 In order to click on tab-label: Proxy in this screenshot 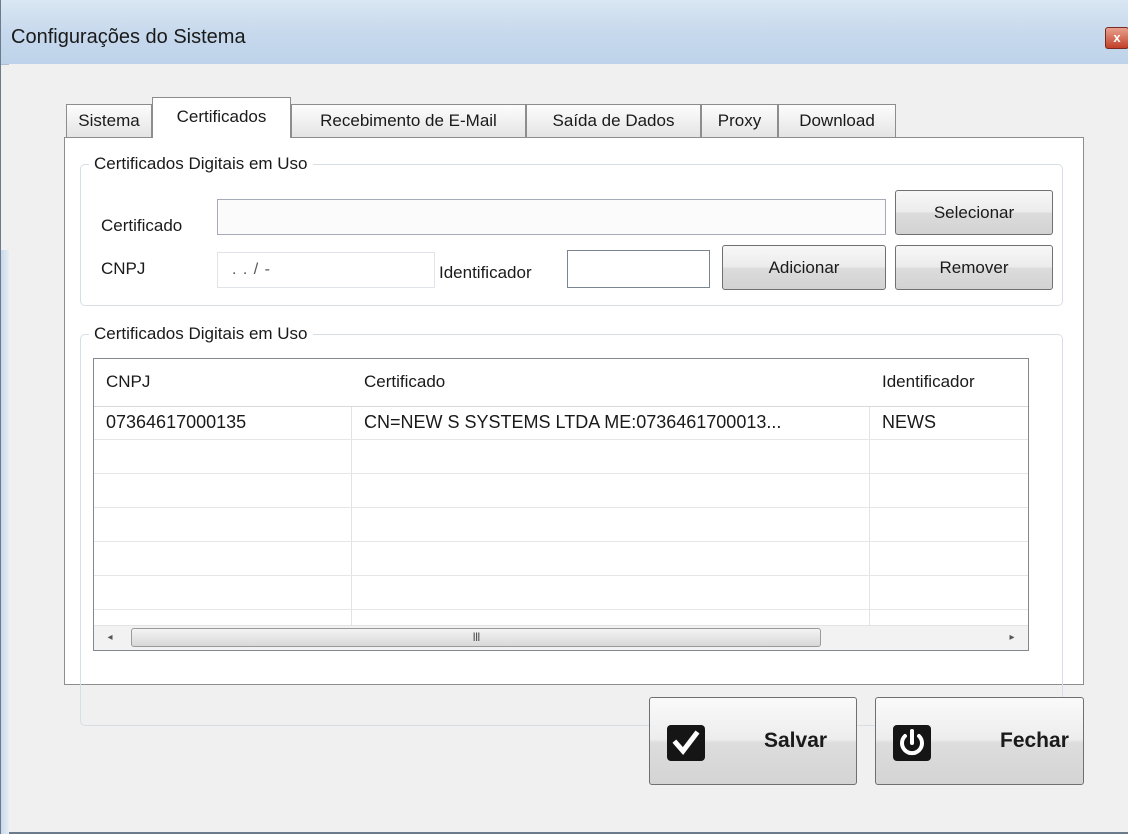, I will do `click(739, 120)`.